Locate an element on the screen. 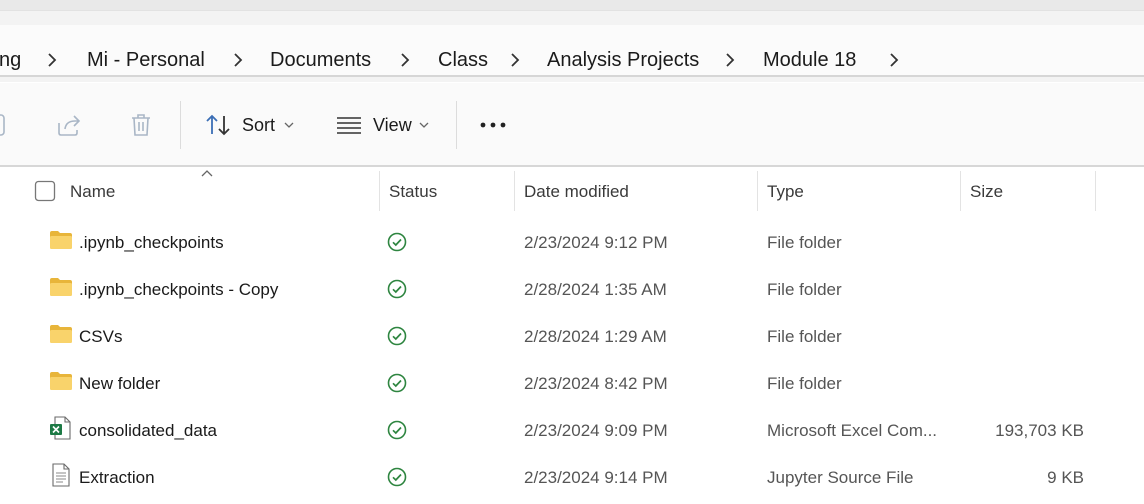 The width and height of the screenshot is (1144, 504). file-name: Extraction is located at coordinates (117, 478).